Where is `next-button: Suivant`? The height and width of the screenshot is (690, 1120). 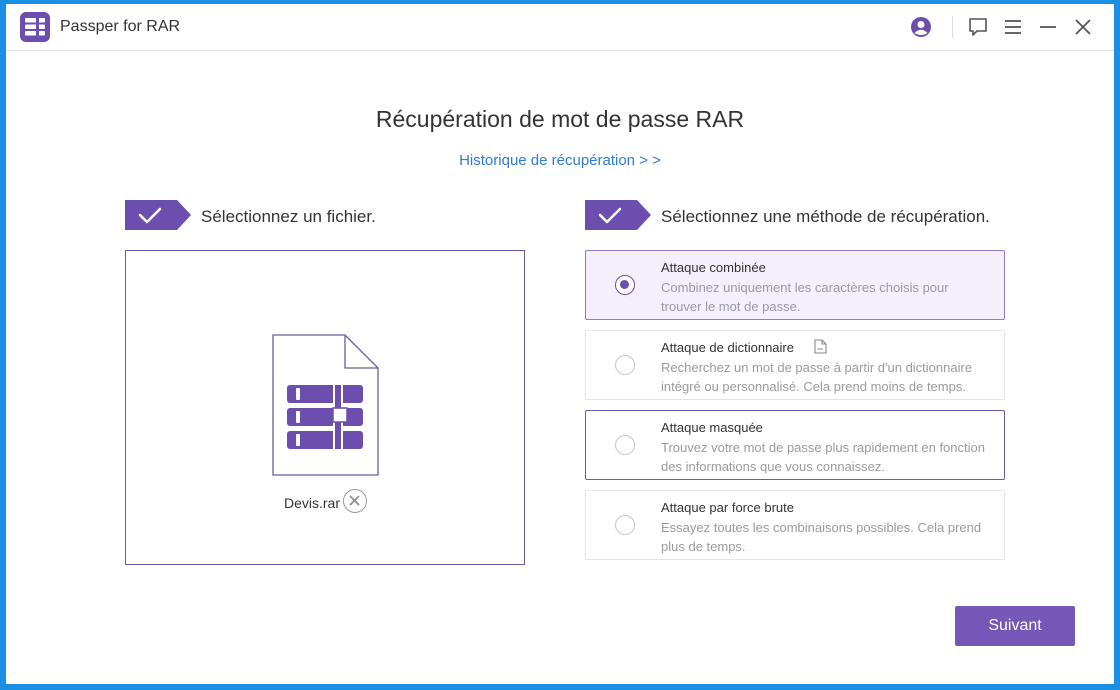
next-button: Suivant is located at coordinates (1015, 626).